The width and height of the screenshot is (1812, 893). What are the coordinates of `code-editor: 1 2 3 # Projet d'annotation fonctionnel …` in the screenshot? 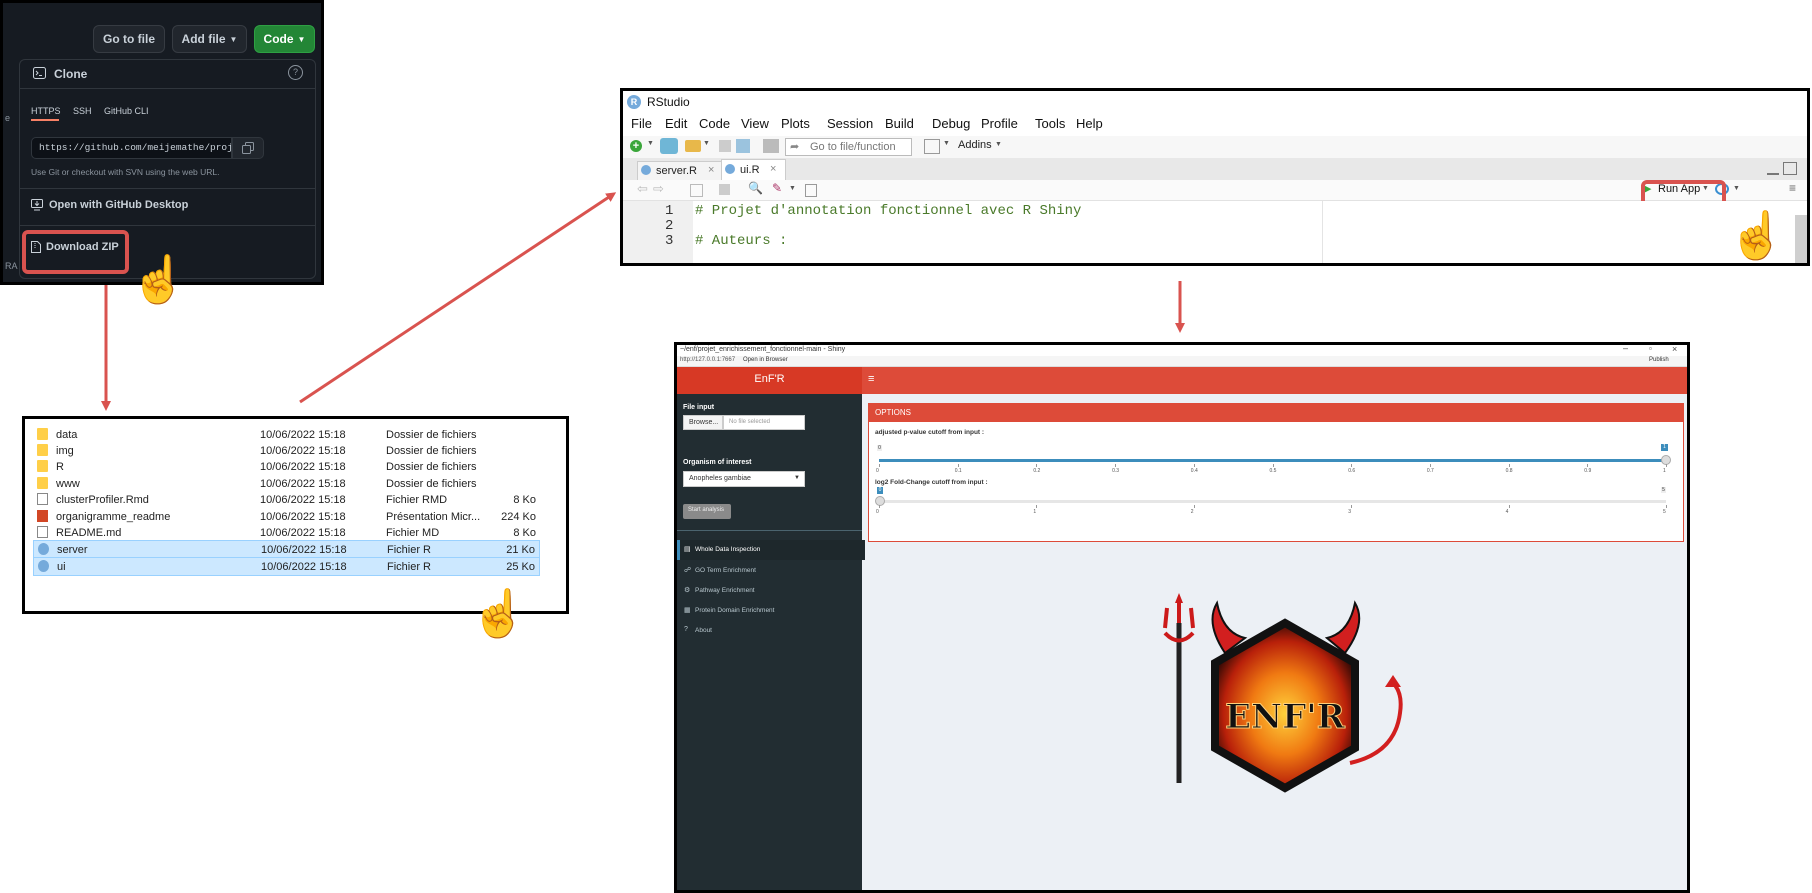 It's located at (1215, 232).